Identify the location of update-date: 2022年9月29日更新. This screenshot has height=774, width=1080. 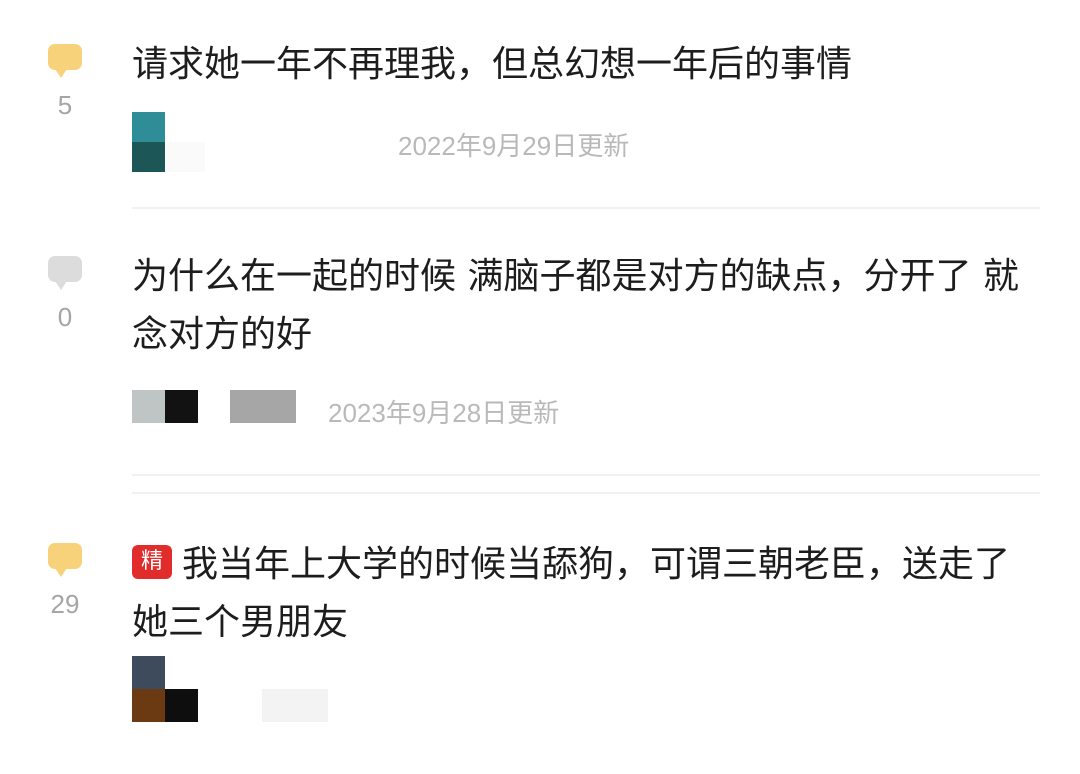
(514, 146).